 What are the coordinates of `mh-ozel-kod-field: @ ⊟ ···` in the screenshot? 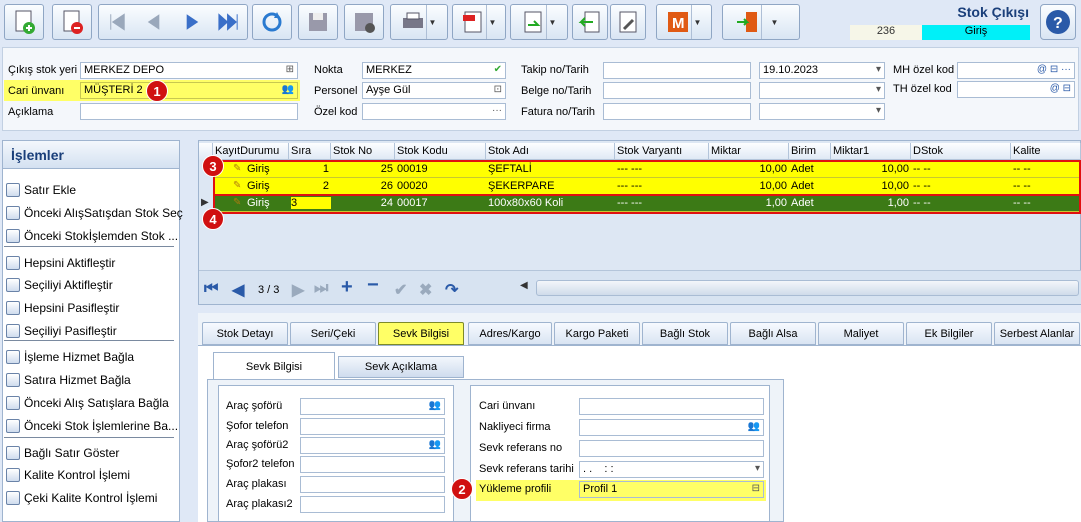 It's located at (1016, 70).